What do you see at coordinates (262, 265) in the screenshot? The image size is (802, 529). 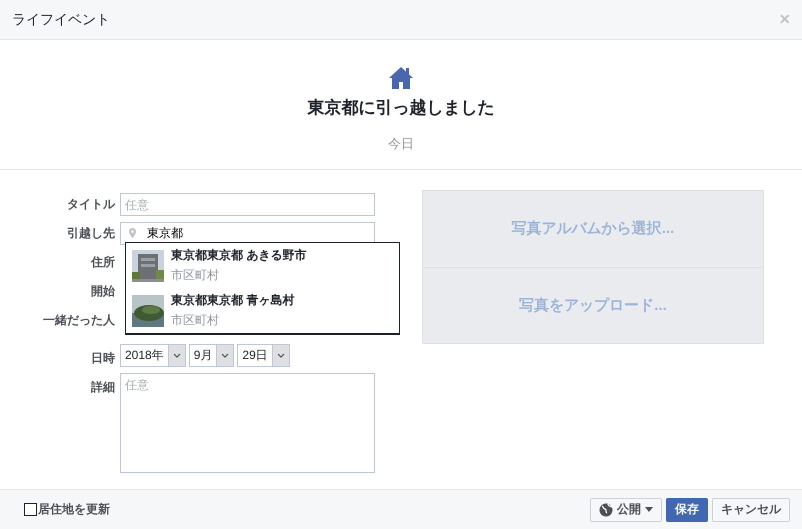 I see `suggestion-item: 東京都東京都 あきる野市 市区町村` at bounding box center [262, 265].